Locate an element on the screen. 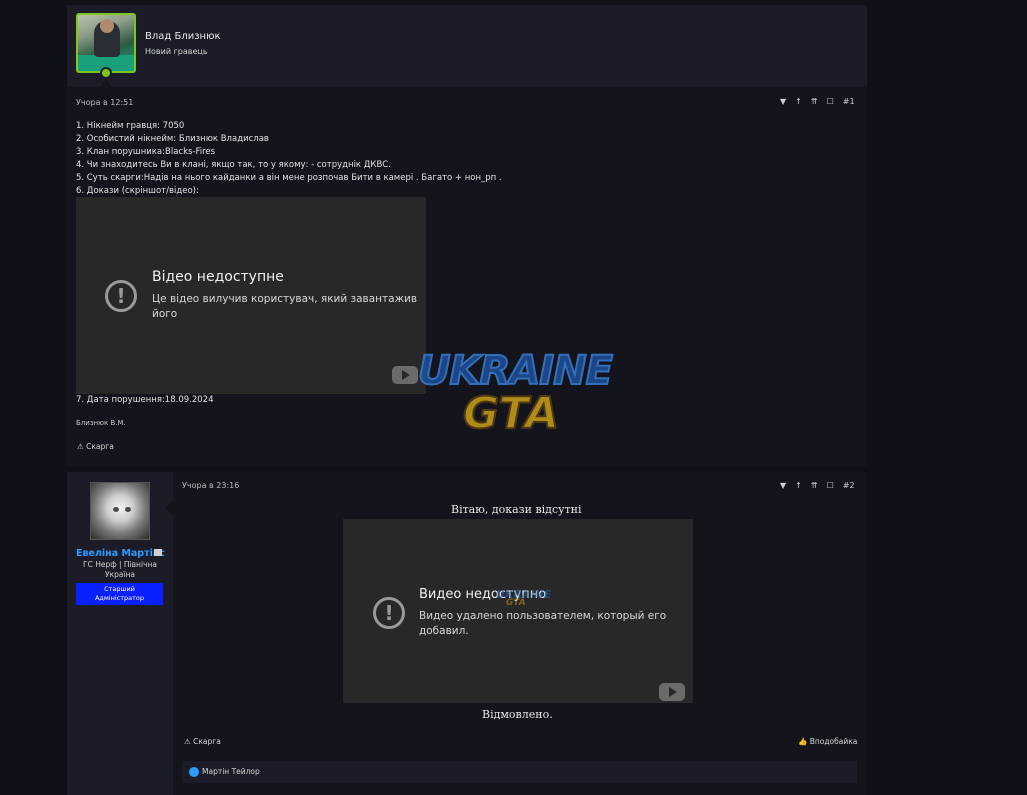 The image size is (1027, 795). video-message-line: Видео удалено пользователем, который его is located at coordinates (543, 616).